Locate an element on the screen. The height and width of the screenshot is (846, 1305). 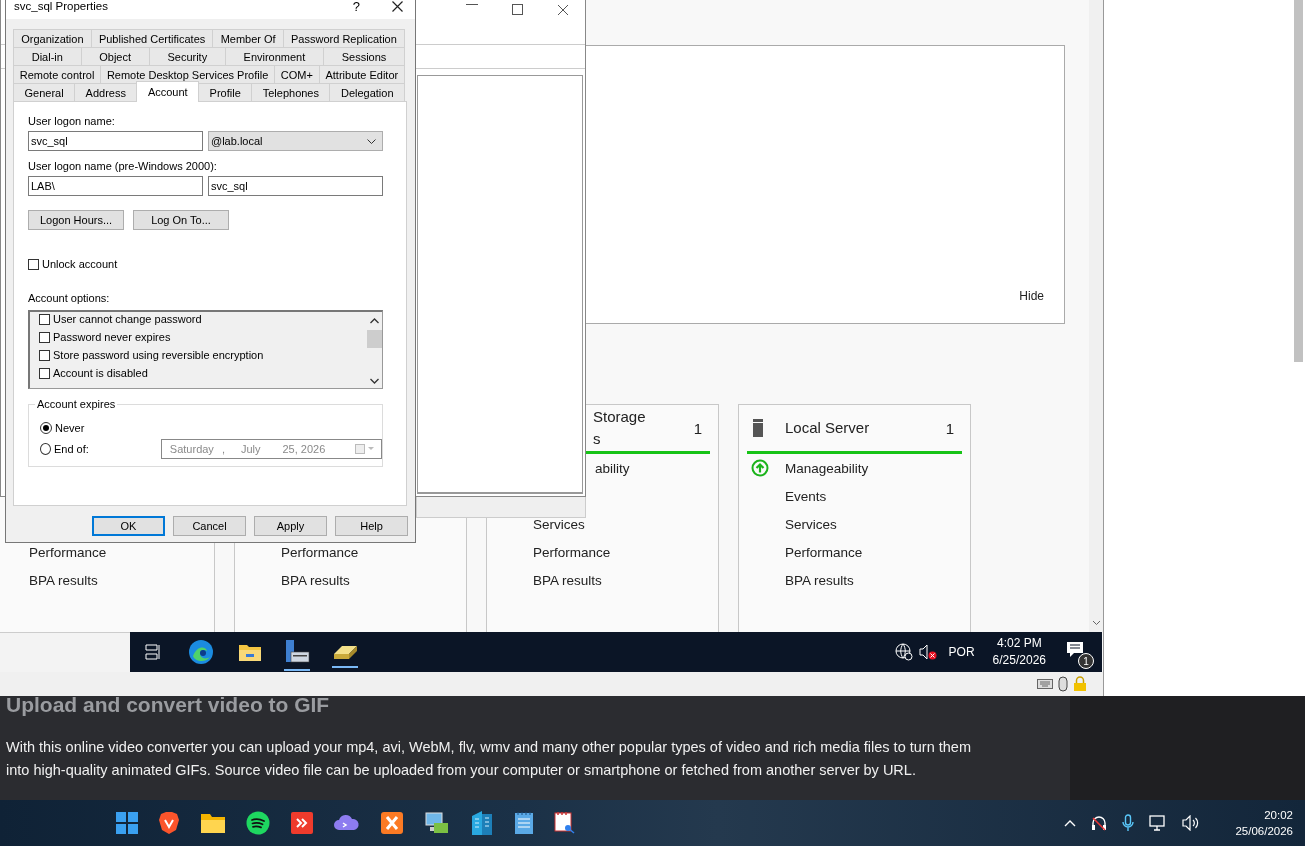
radio-label: Never is located at coordinates (70, 427).